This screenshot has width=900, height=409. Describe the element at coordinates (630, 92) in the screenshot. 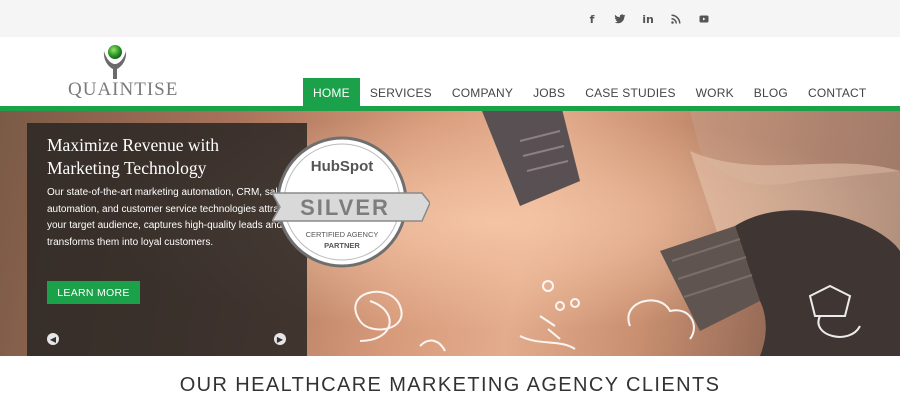

I see `nav-case-studies: CASE STUDIES` at that location.